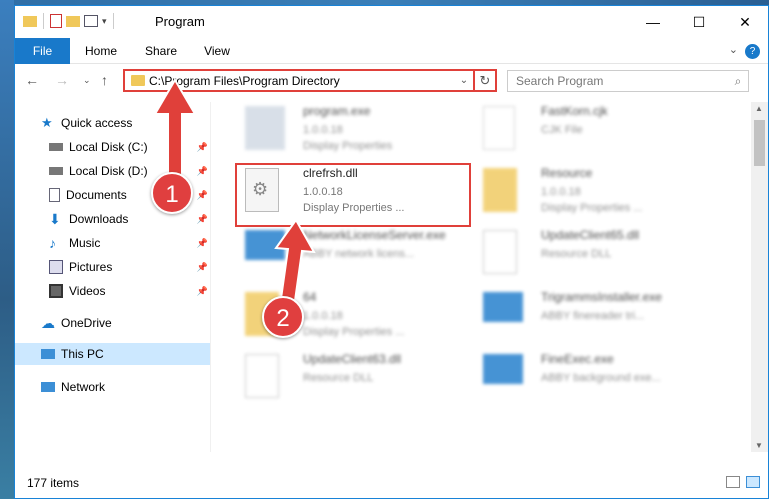 The width and height of the screenshot is (769, 499). What do you see at coordinates (86, 323) in the screenshot?
I see `sidebar-item-label: OneDrive` at bounding box center [86, 323].